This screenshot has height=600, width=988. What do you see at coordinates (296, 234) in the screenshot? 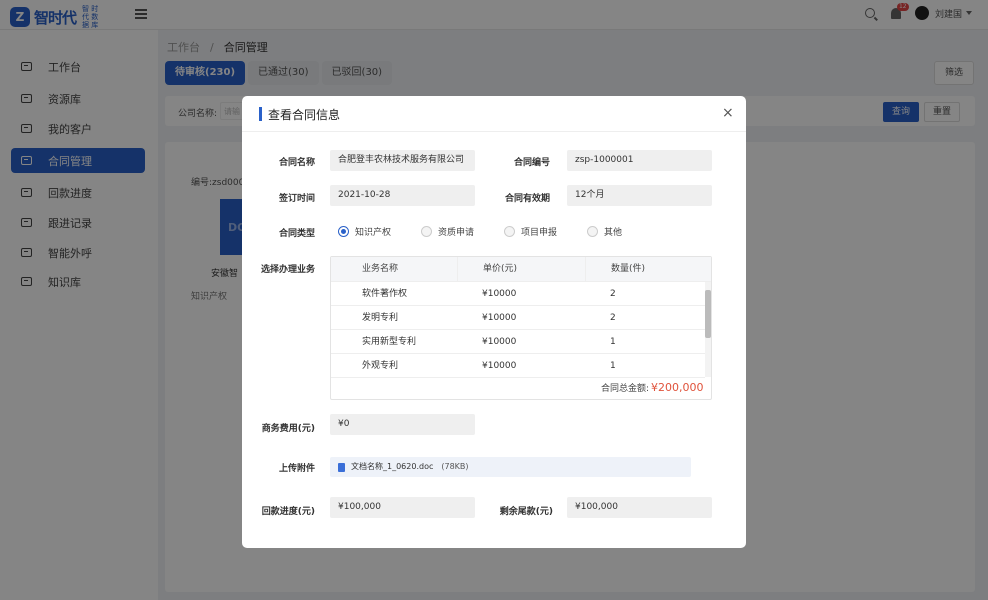
I see `contract-type-label: 合同类型` at bounding box center [296, 234].